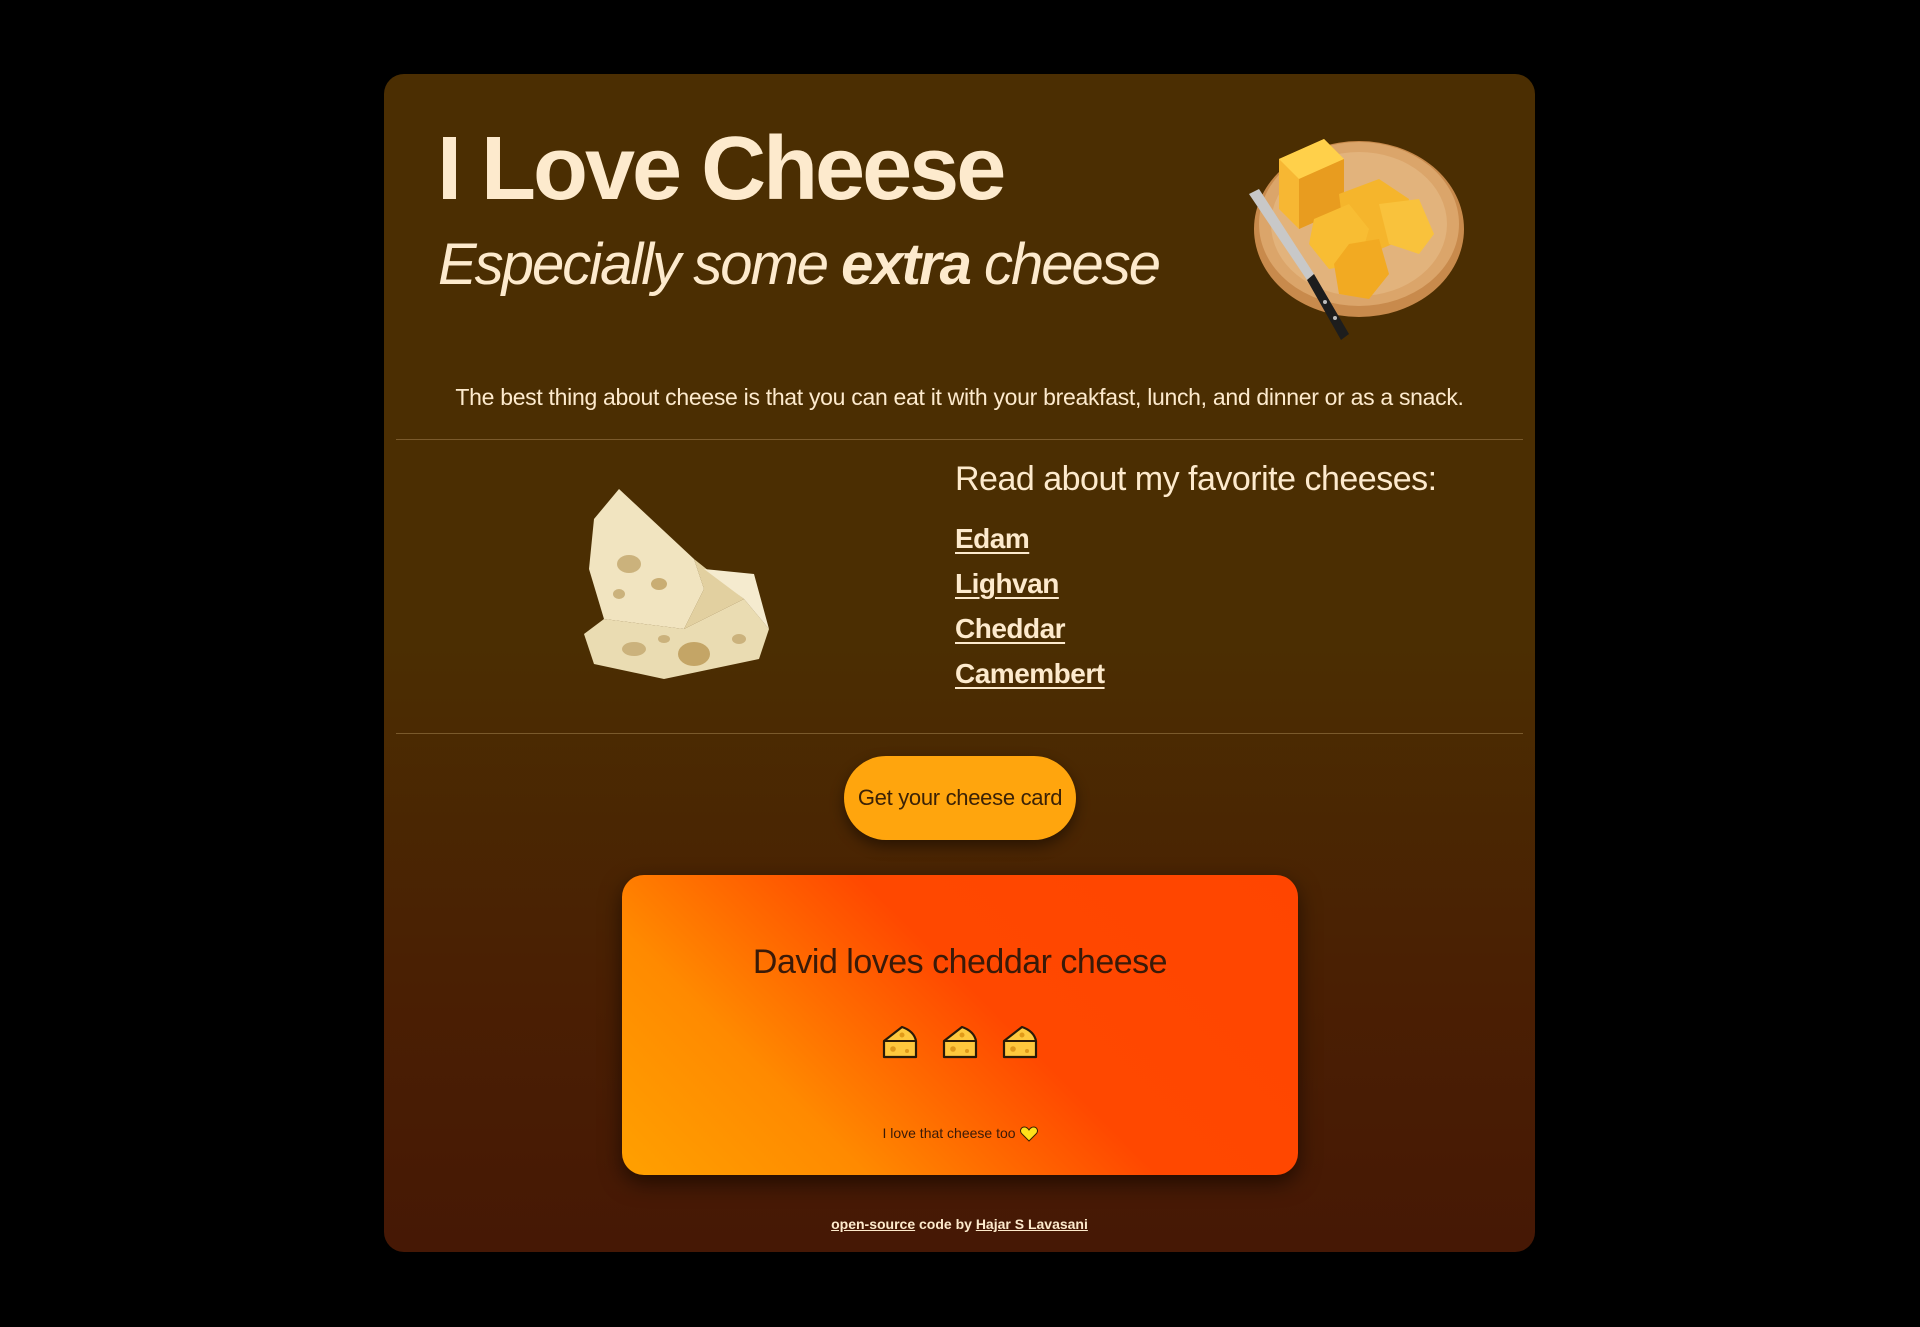  Describe the element at coordinates (1010, 628) in the screenshot. I see `cheese-link-cheddar: Cheddar` at that location.